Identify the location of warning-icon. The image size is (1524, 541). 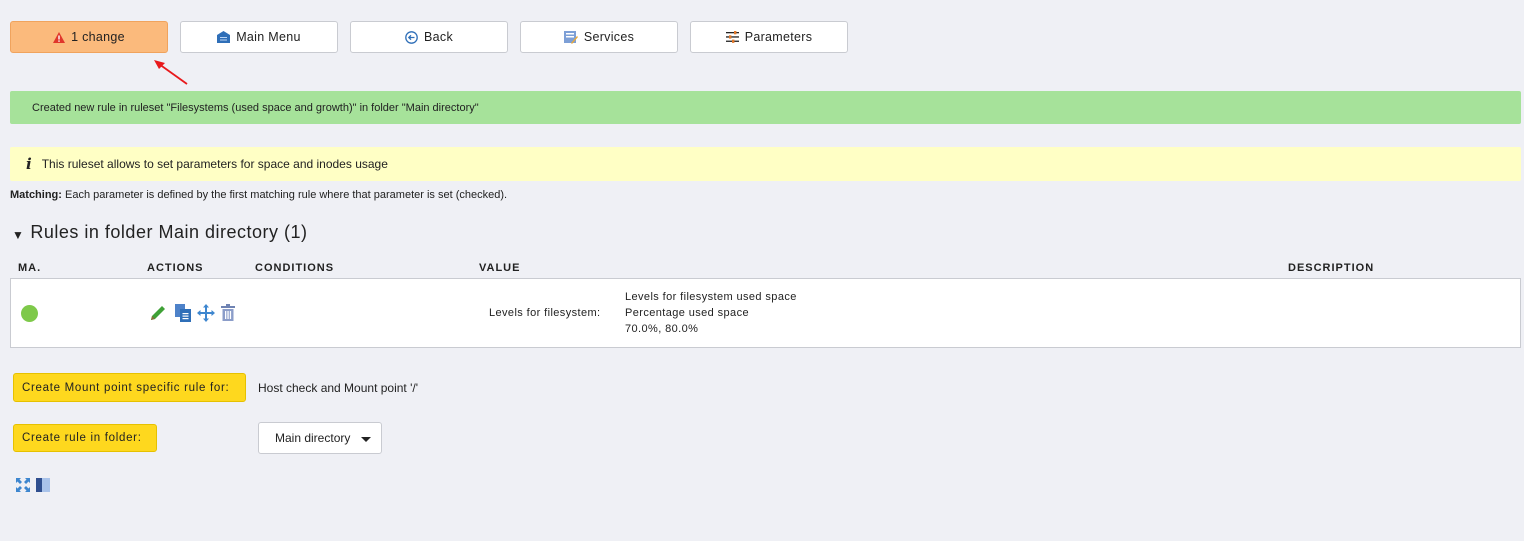
(59, 37).